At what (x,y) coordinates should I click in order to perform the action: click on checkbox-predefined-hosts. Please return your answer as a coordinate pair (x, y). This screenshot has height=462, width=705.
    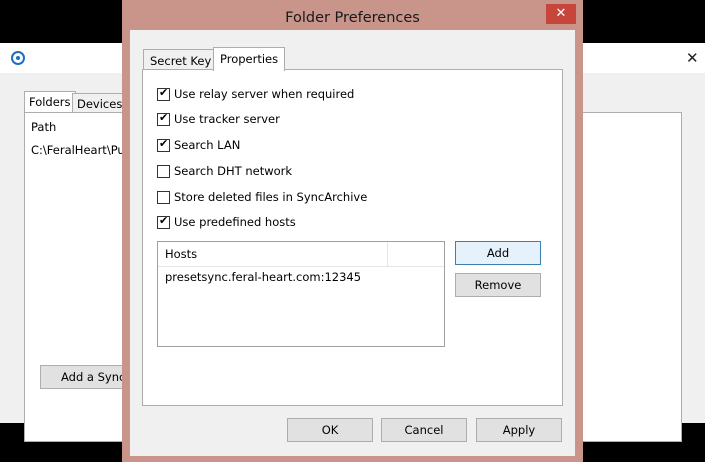
    Looking at the image, I should click on (163, 221).